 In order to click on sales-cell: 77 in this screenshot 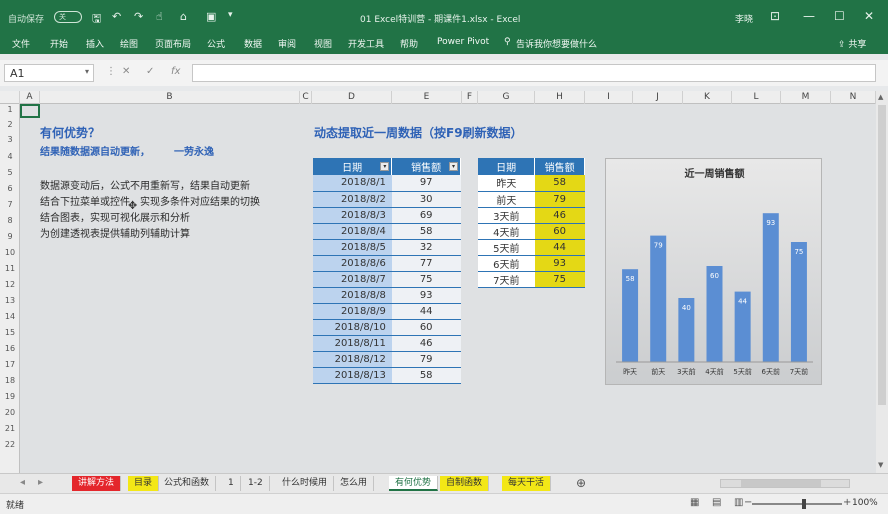, I will do `click(426, 263)`.